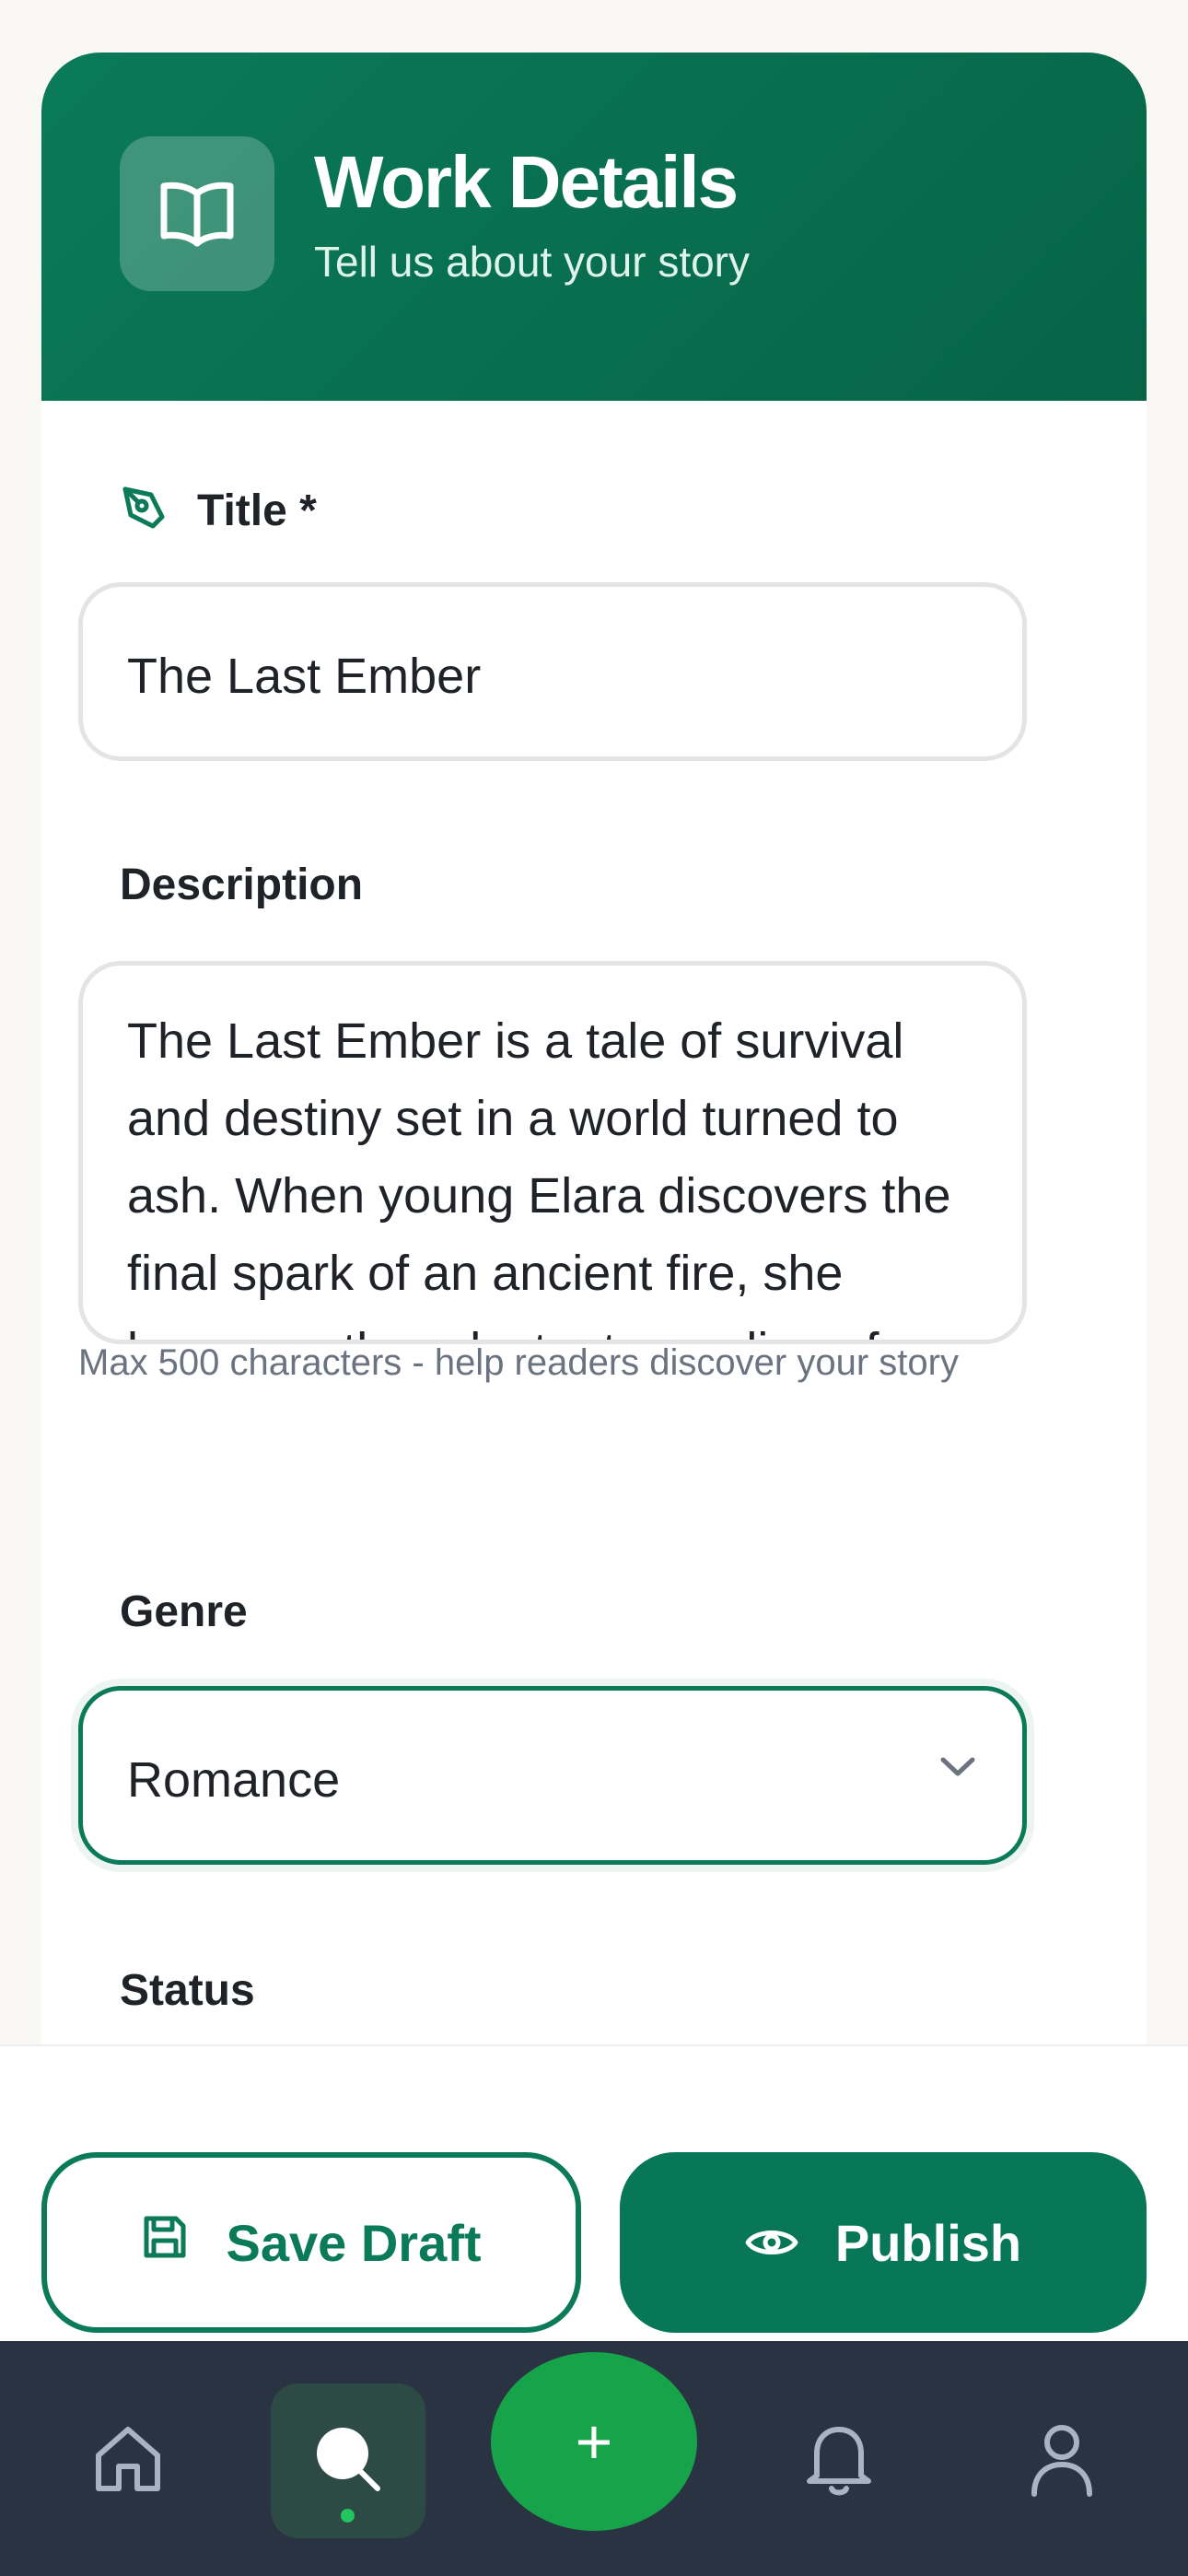 This screenshot has height=2576, width=1188. Describe the element at coordinates (771, 2243) in the screenshot. I see `eye-icon` at that location.